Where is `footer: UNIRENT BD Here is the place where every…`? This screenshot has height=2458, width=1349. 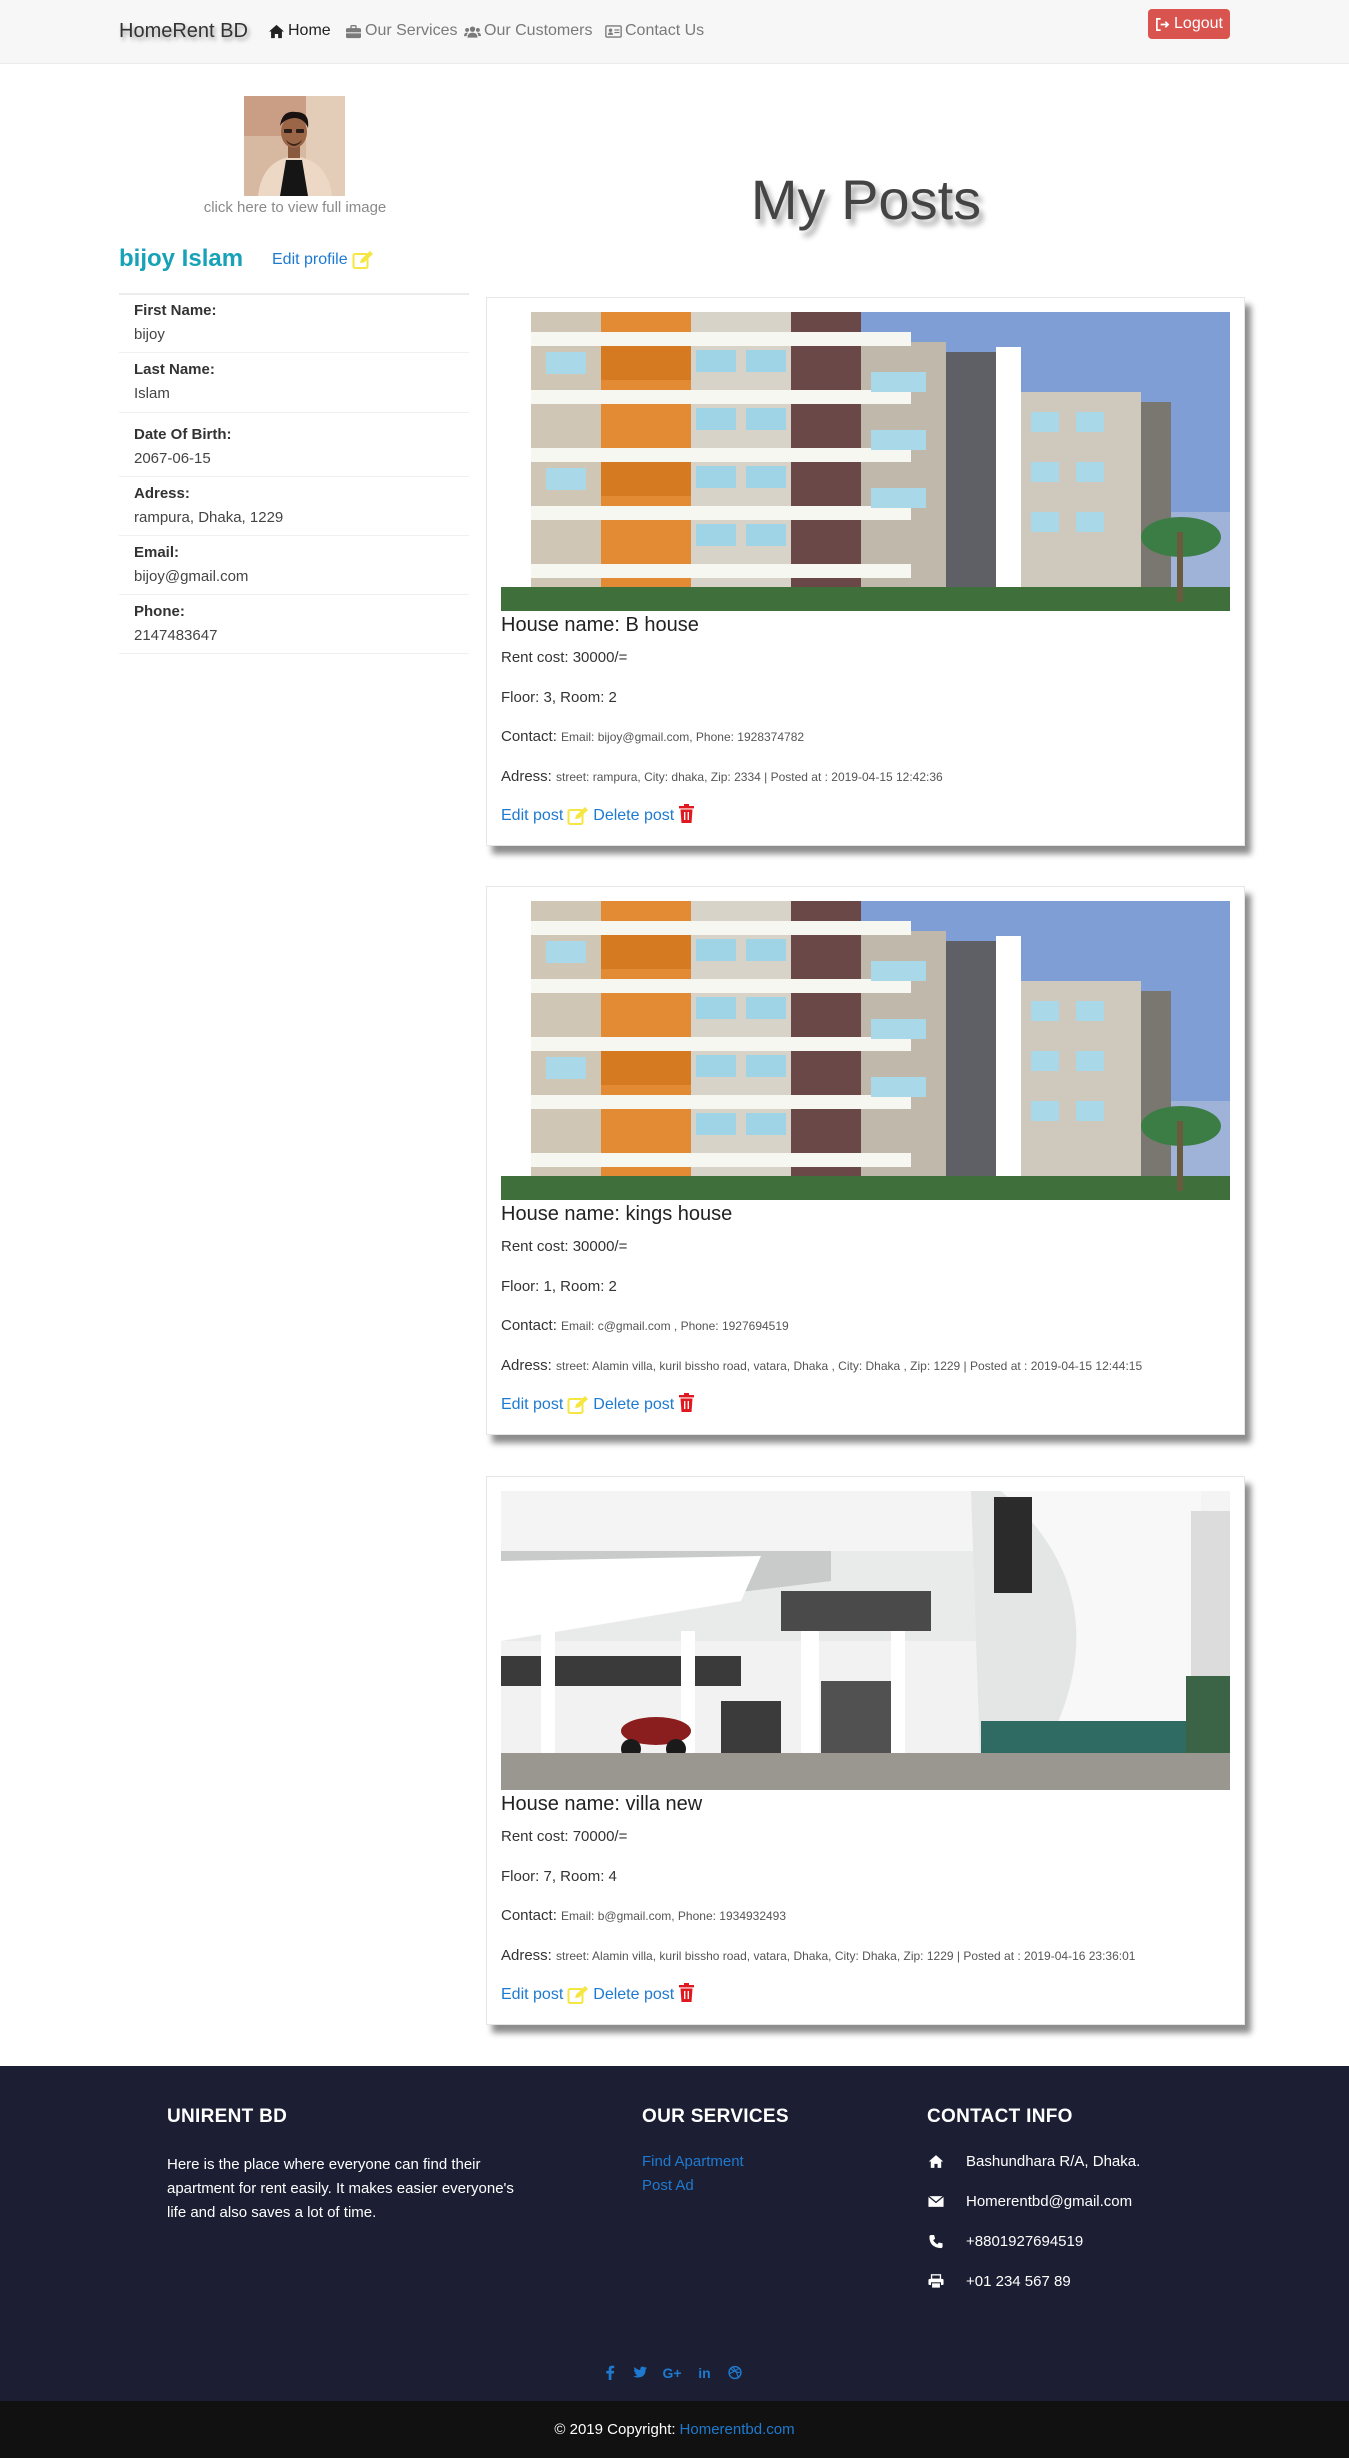 footer: UNIRENT BD Here is the place where every… is located at coordinates (674, 2233).